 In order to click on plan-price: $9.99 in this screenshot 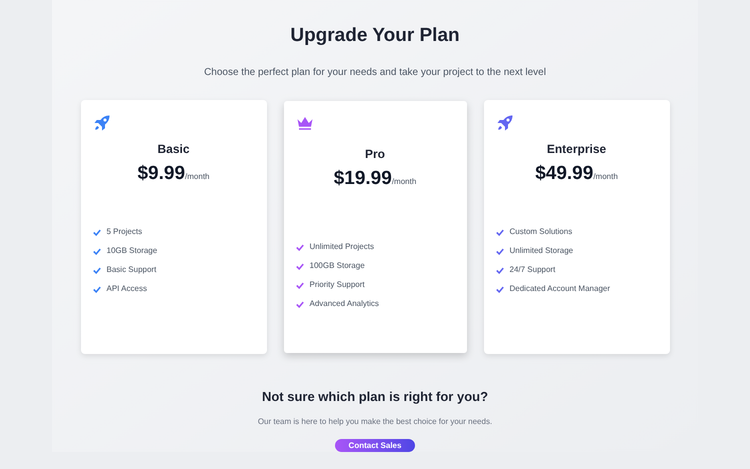, I will do `click(161, 174)`.